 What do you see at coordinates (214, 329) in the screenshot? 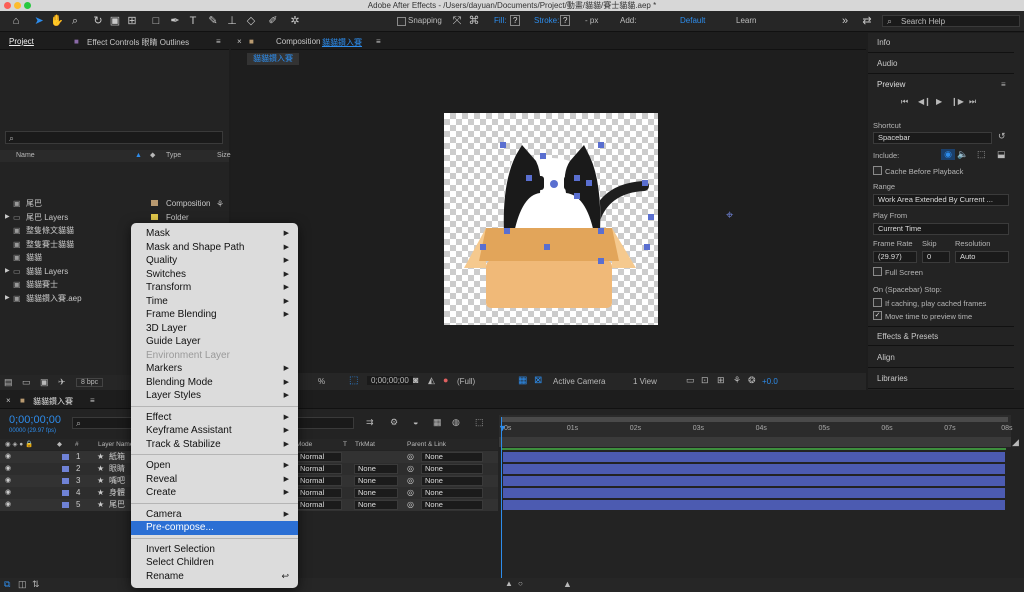
I see `menu-item-3d-layer: 3D Layer` at bounding box center [214, 329].